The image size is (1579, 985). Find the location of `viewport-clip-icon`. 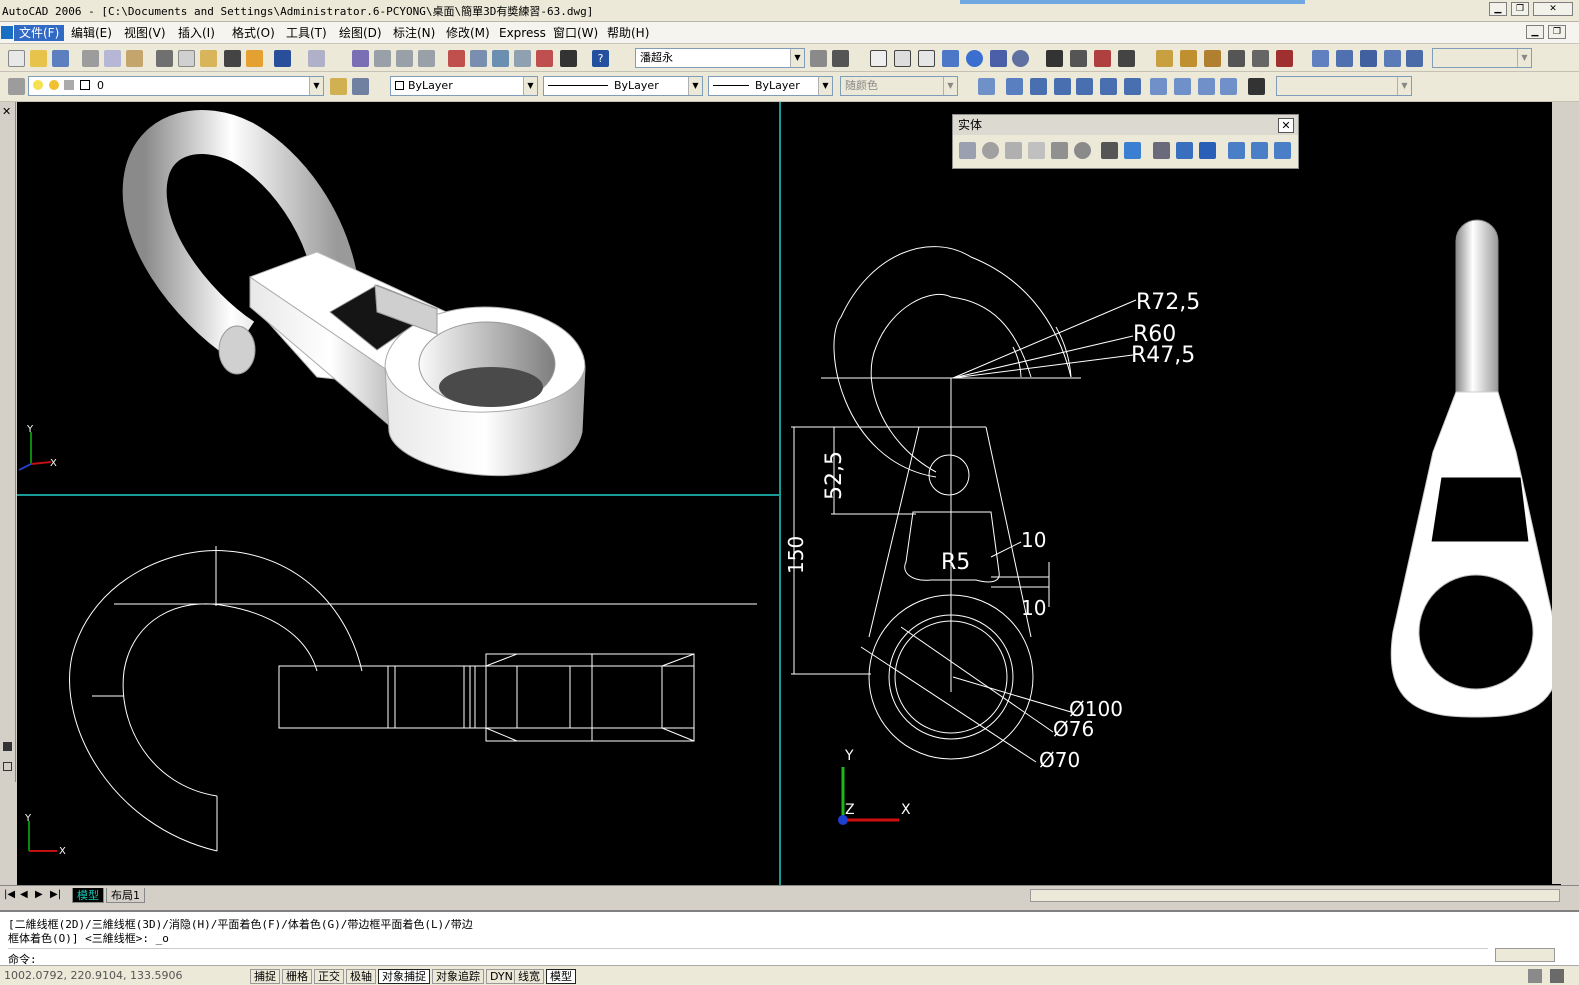

viewport-clip-icon is located at coordinates (1392, 58).